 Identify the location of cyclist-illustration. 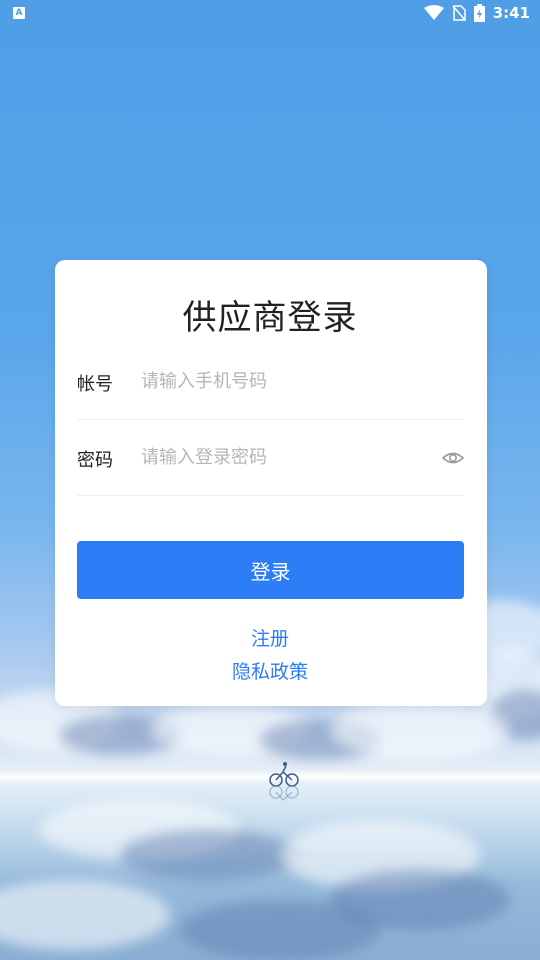
(284, 781).